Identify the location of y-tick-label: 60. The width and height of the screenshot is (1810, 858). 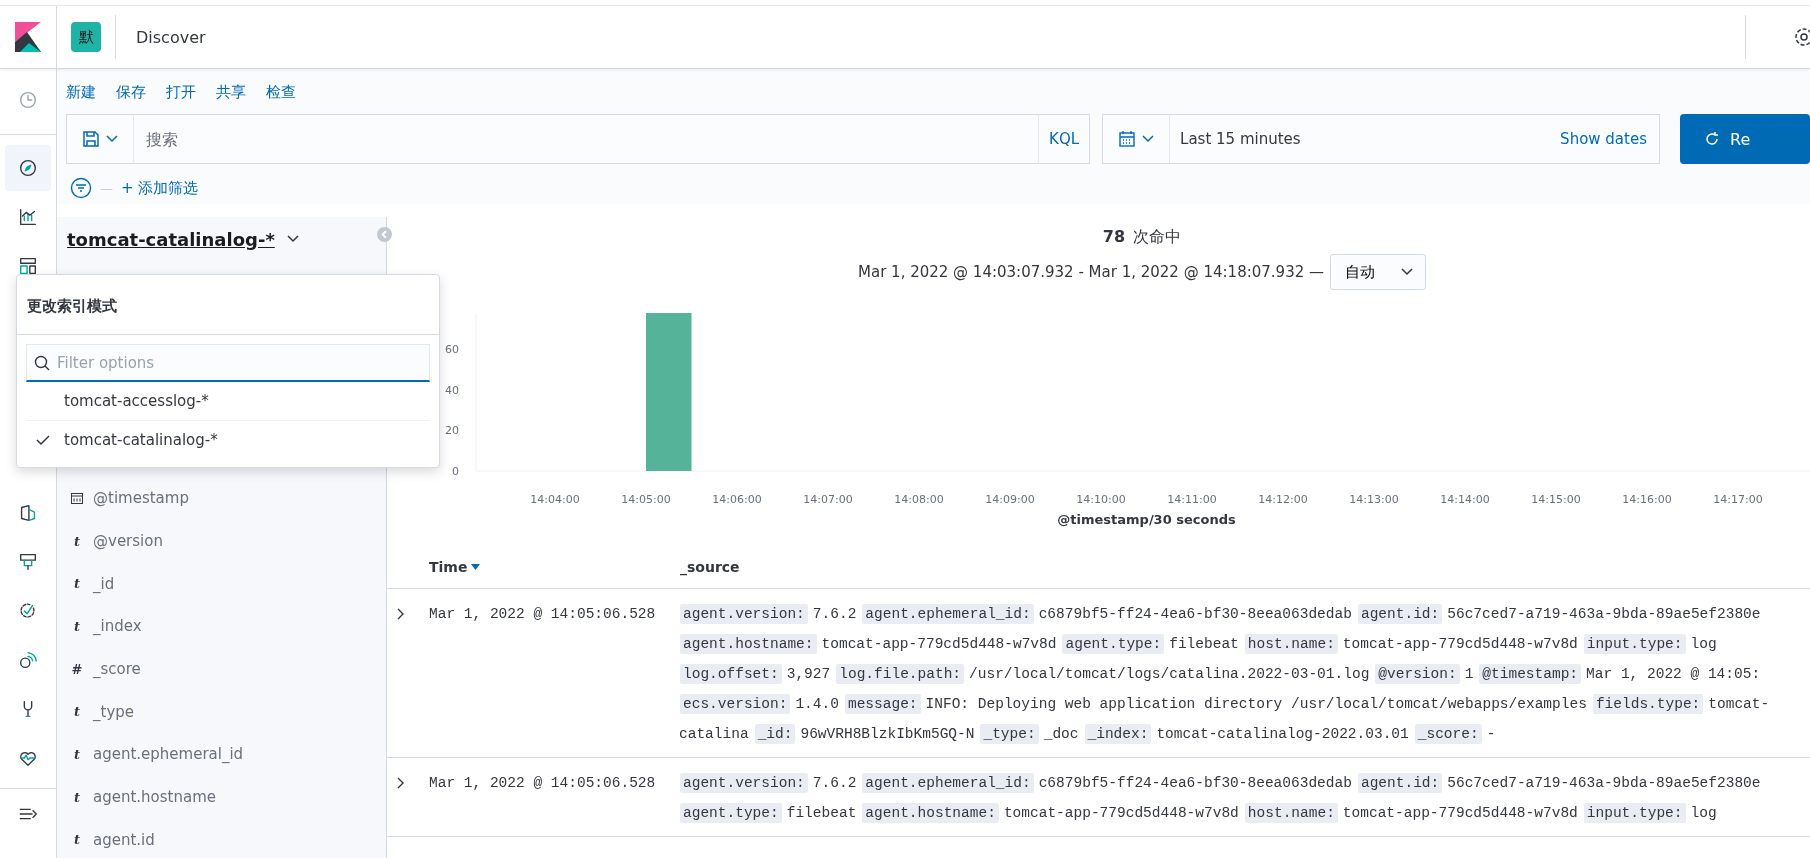
(452, 350).